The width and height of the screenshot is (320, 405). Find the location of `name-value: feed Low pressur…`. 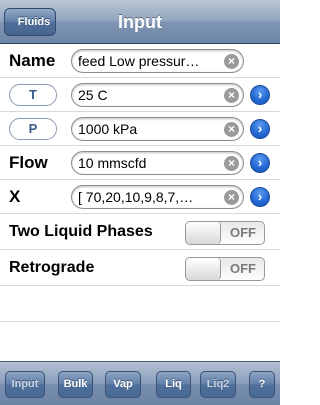

name-value: feed Low pressur… is located at coordinates (139, 61).